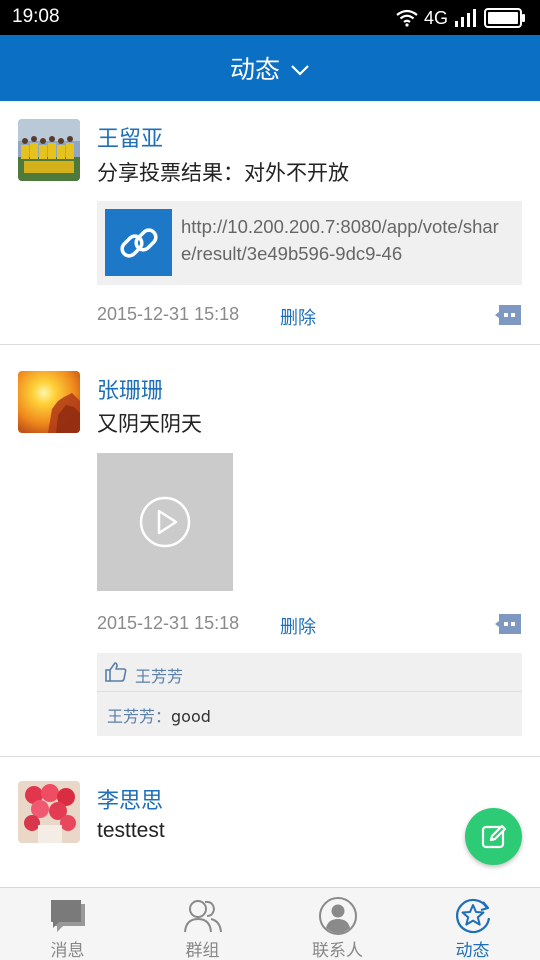  What do you see at coordinates (116, 672) in the screenshot?
I see `thumbs-up-icon` at bounding box center [116, 672].